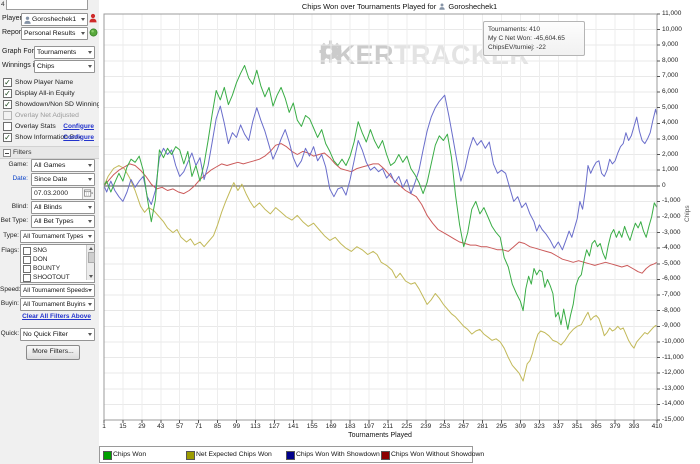 This screenshot has height=464, width=700. What do you see at coordinates (670, 92) in the screenshot?
I see `y-tick-label: 6,000` at bounding box center [670, 92].